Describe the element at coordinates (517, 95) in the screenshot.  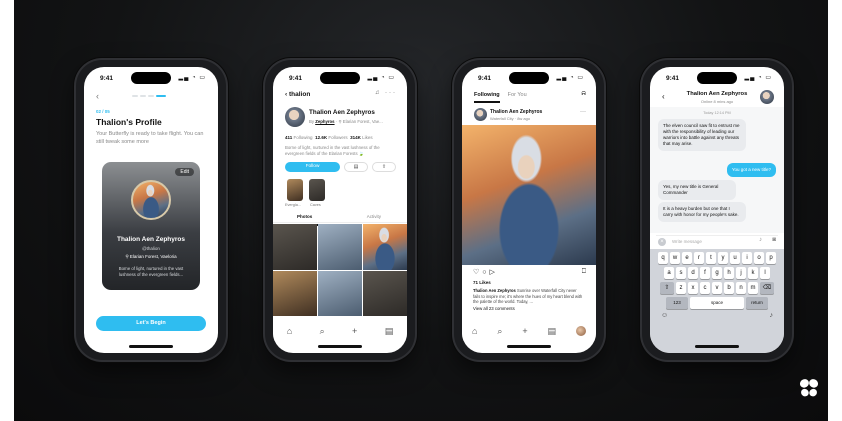
I see `tab-for-you: For You` at that location.